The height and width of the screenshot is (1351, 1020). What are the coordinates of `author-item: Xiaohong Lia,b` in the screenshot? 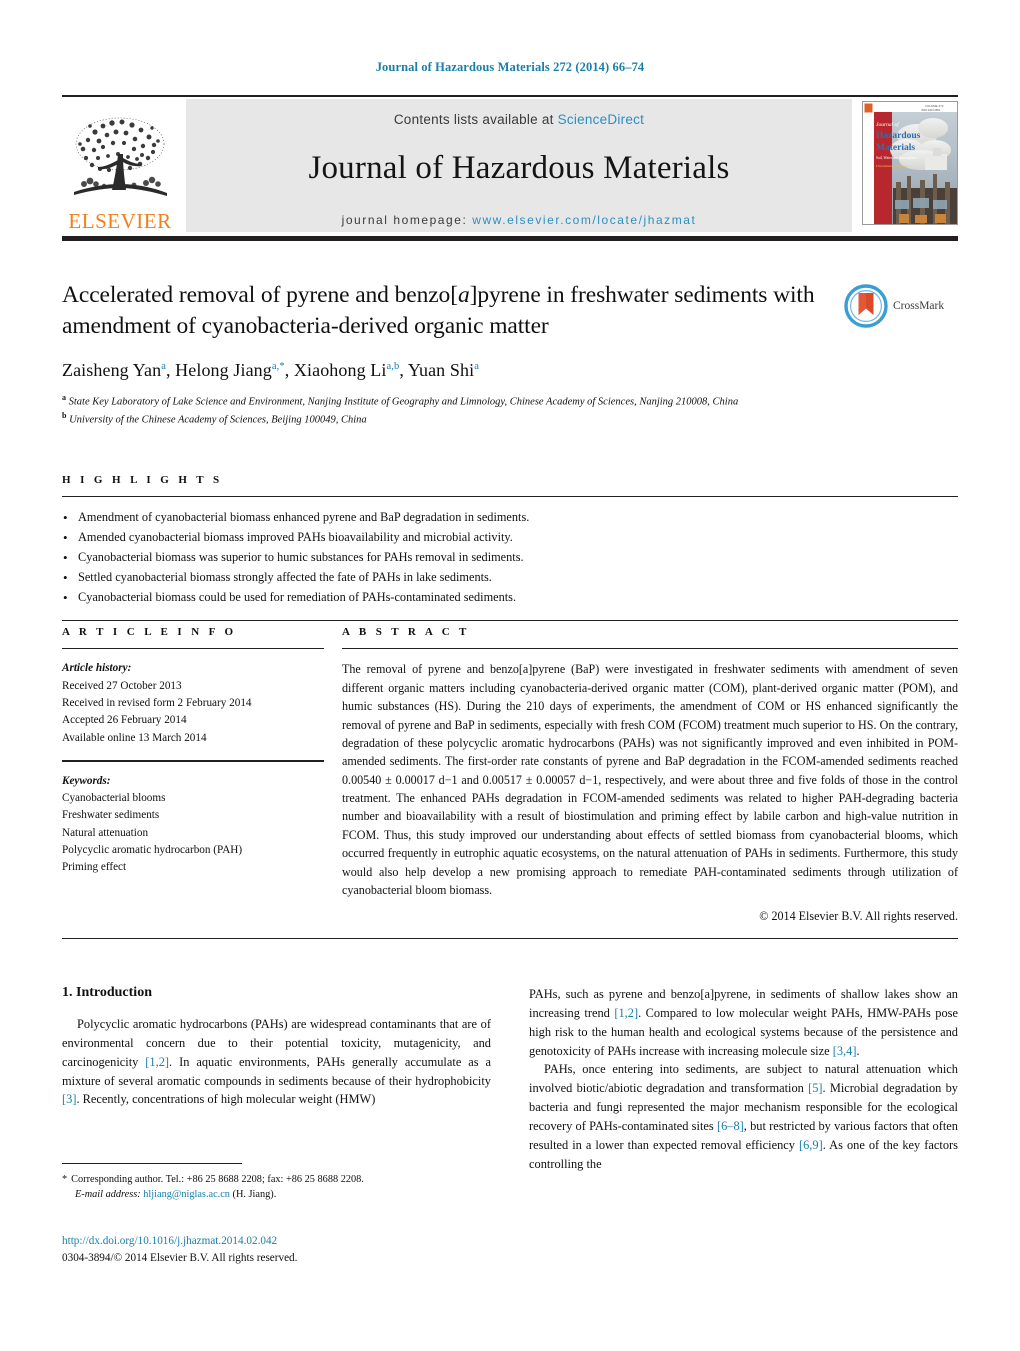 It's located at (346, 370).